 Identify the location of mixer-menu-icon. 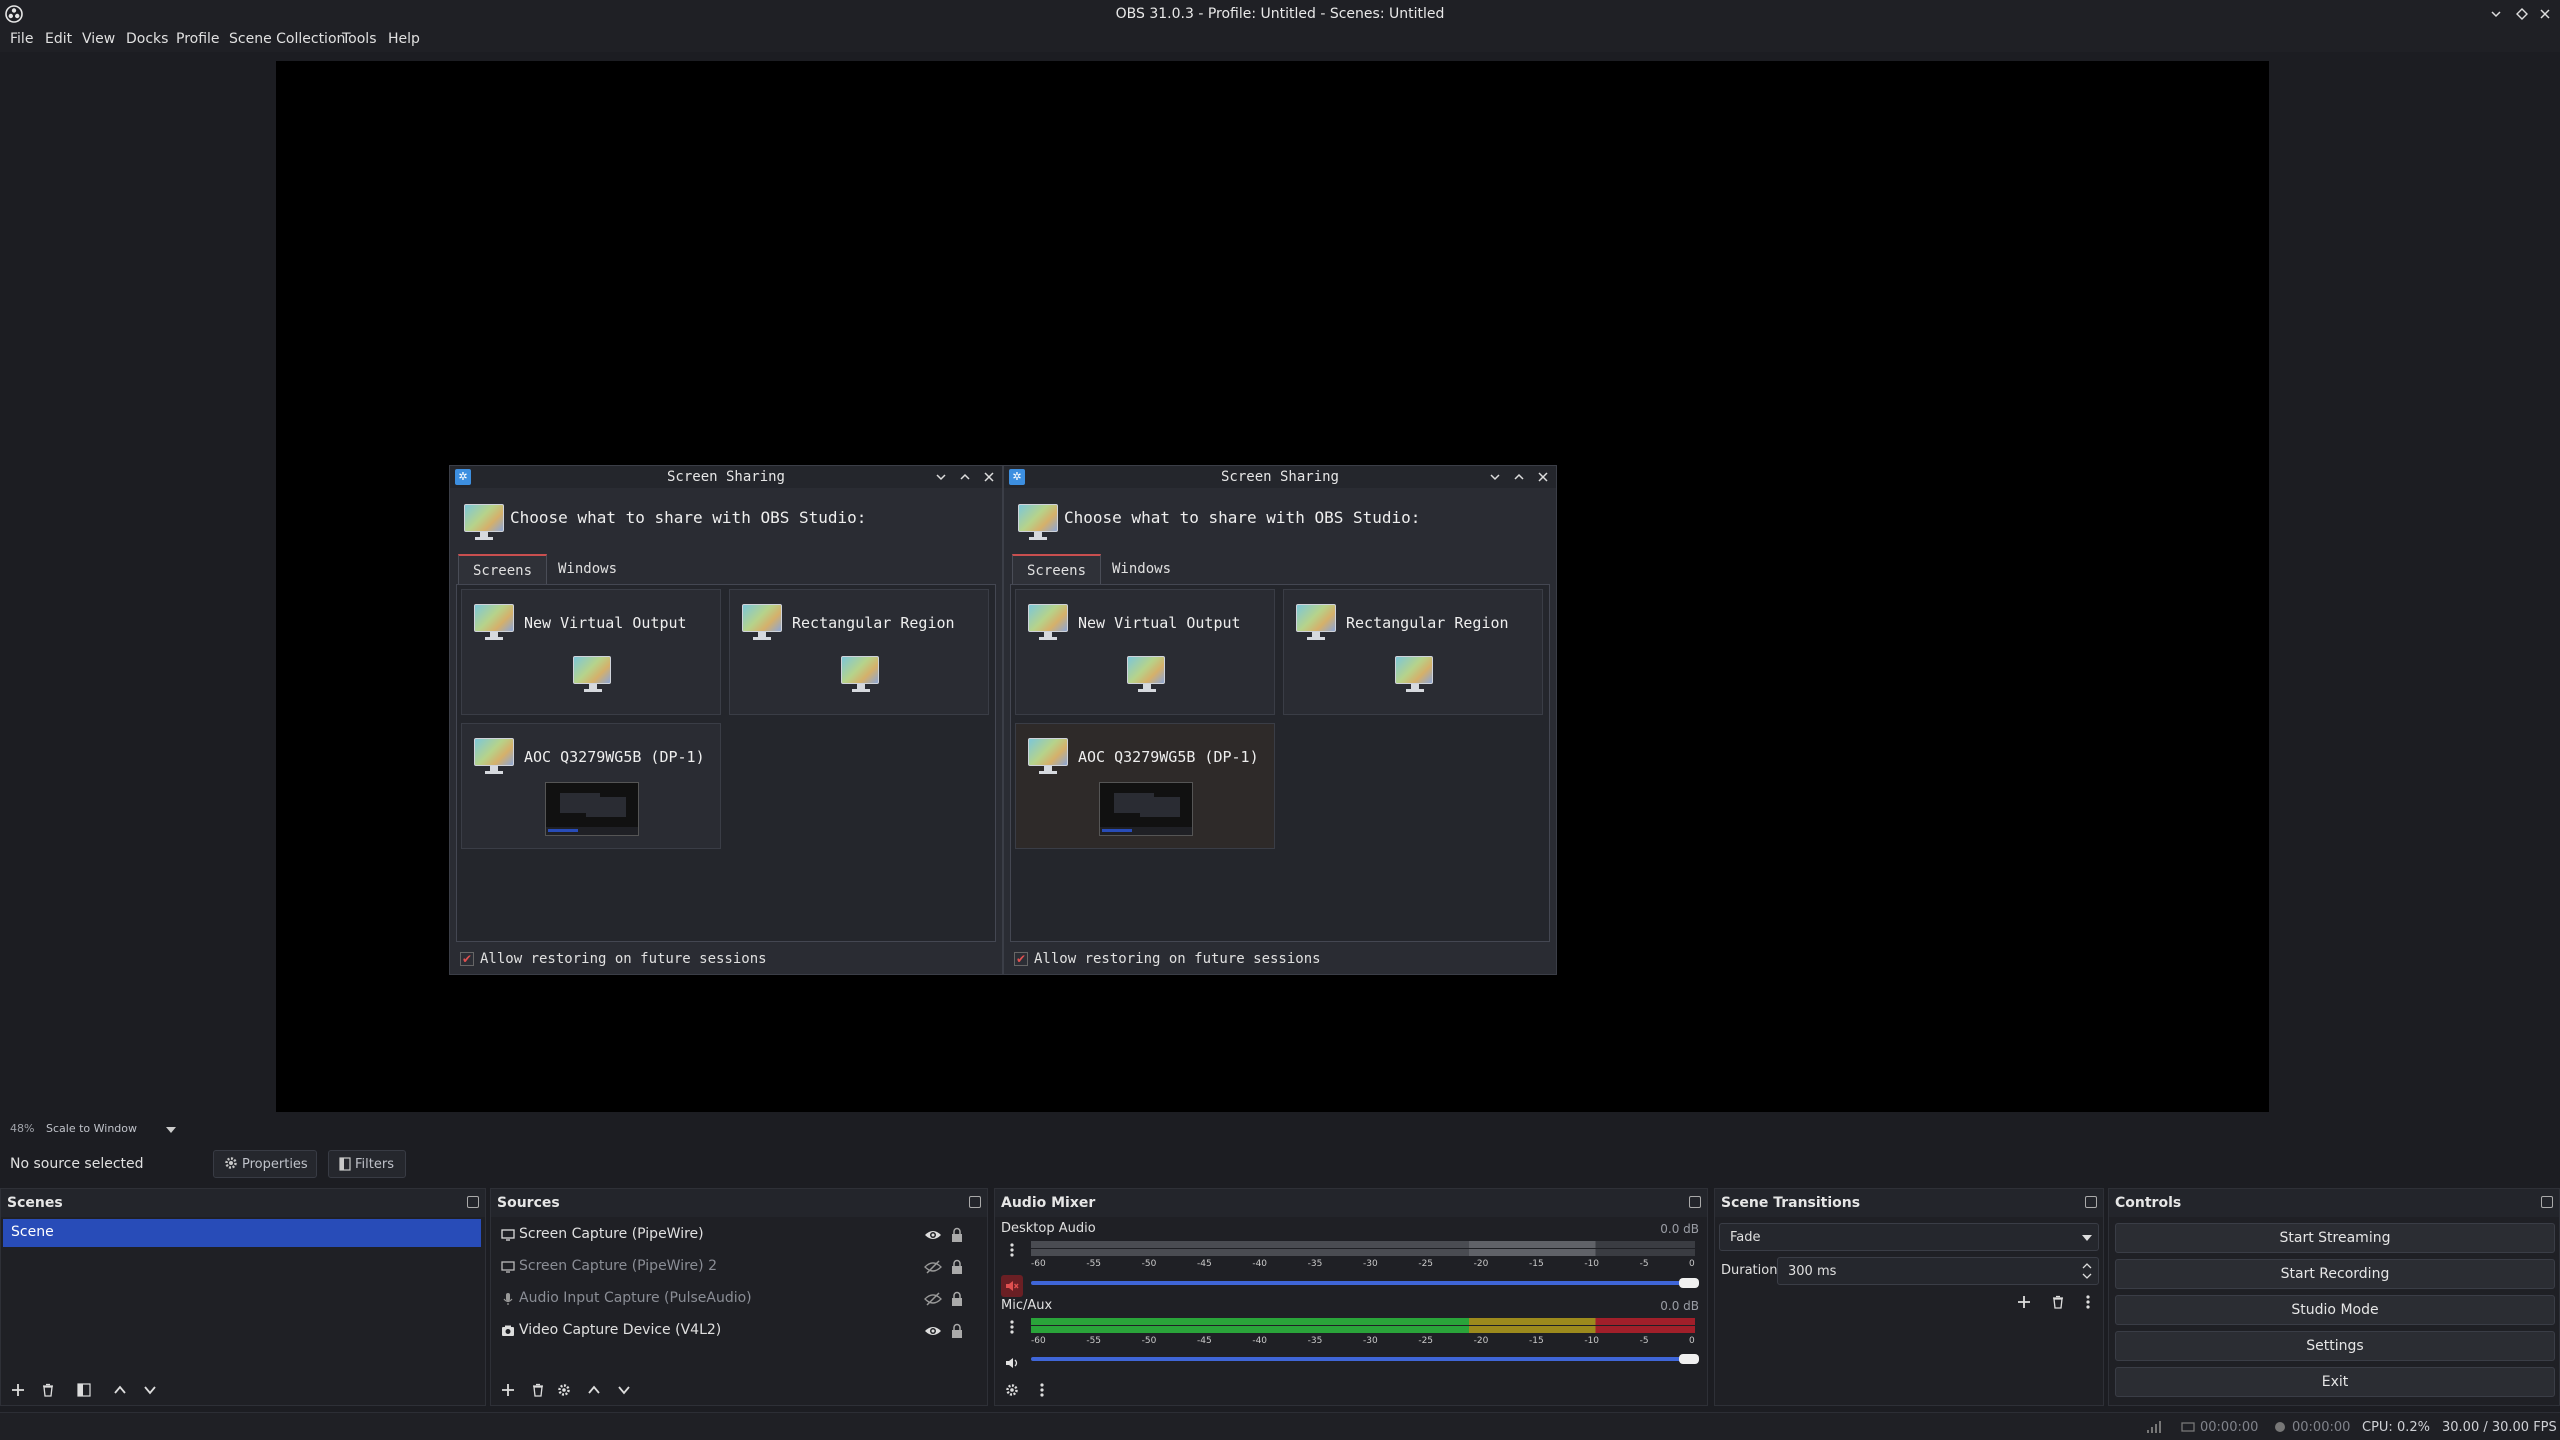
(1042, 1390).